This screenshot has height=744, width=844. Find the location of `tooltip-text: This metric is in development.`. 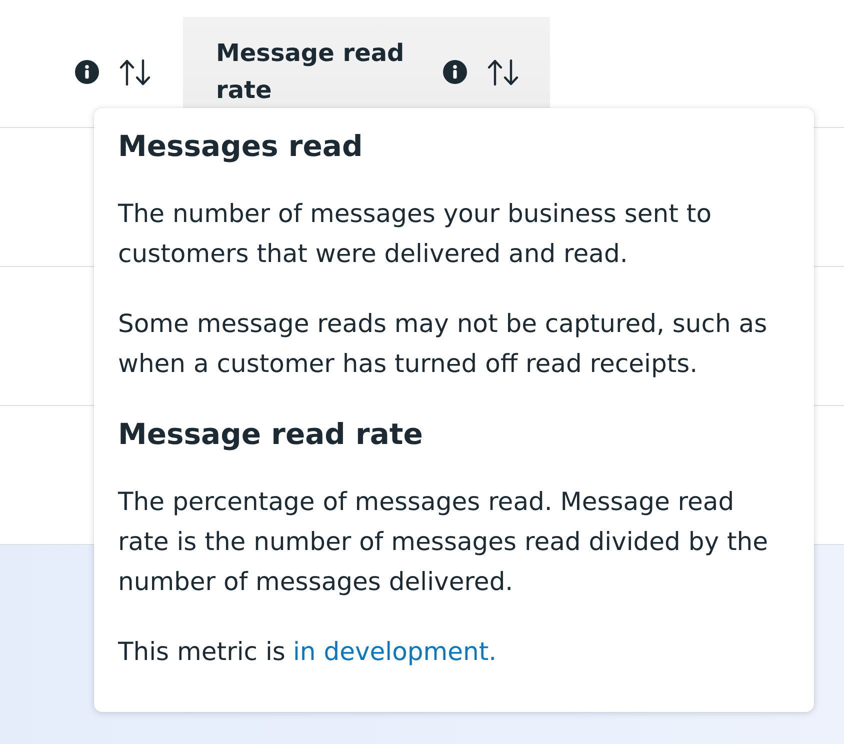

tooltip-text: This metric is in development. is located at coordinates (308, 652).